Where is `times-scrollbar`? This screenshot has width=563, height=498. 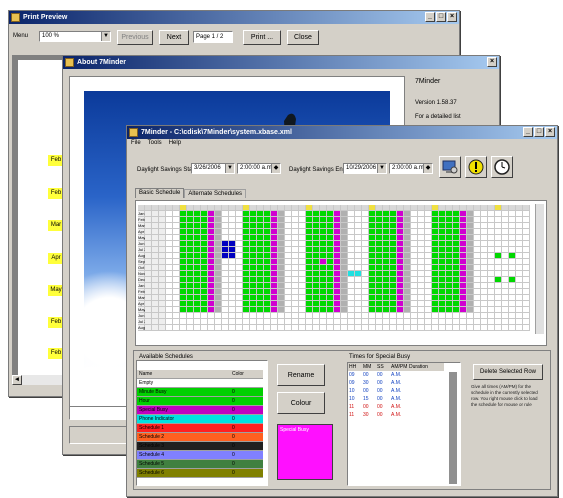
times-scrollbar is located at coordinates (453, 428).